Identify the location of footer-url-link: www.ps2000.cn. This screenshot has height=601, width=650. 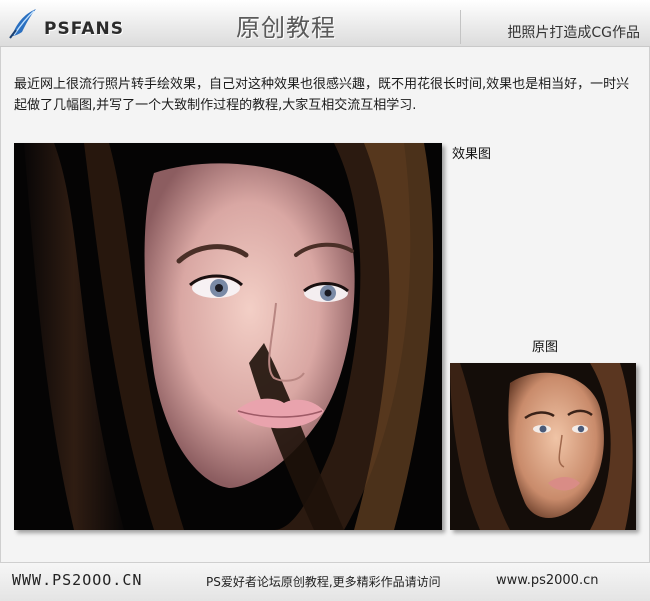
(547, 580).